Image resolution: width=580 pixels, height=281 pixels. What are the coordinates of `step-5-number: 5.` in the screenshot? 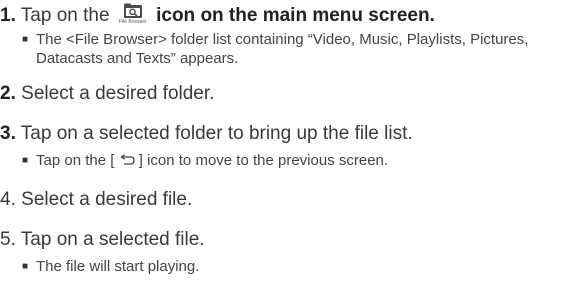 It's located at (8, 239).